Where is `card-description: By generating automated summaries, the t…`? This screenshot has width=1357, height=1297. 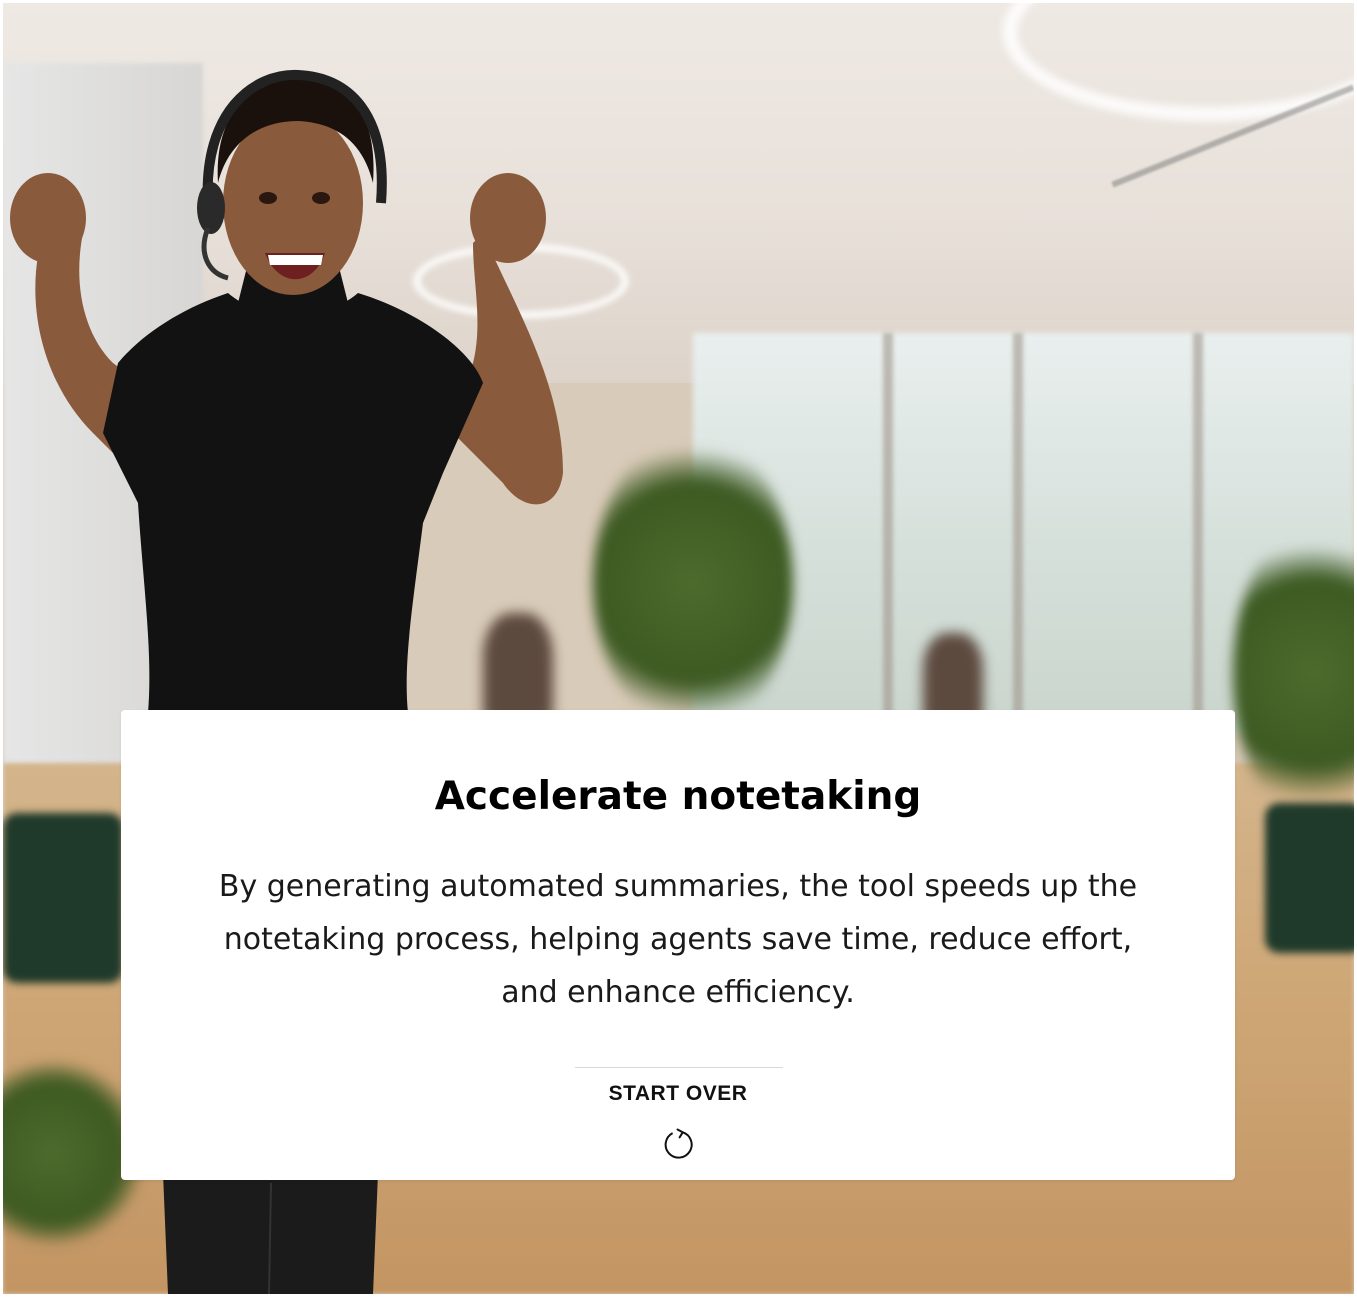
card-description: By generating automated summaries, the t… is located at coordinates (678, 939).